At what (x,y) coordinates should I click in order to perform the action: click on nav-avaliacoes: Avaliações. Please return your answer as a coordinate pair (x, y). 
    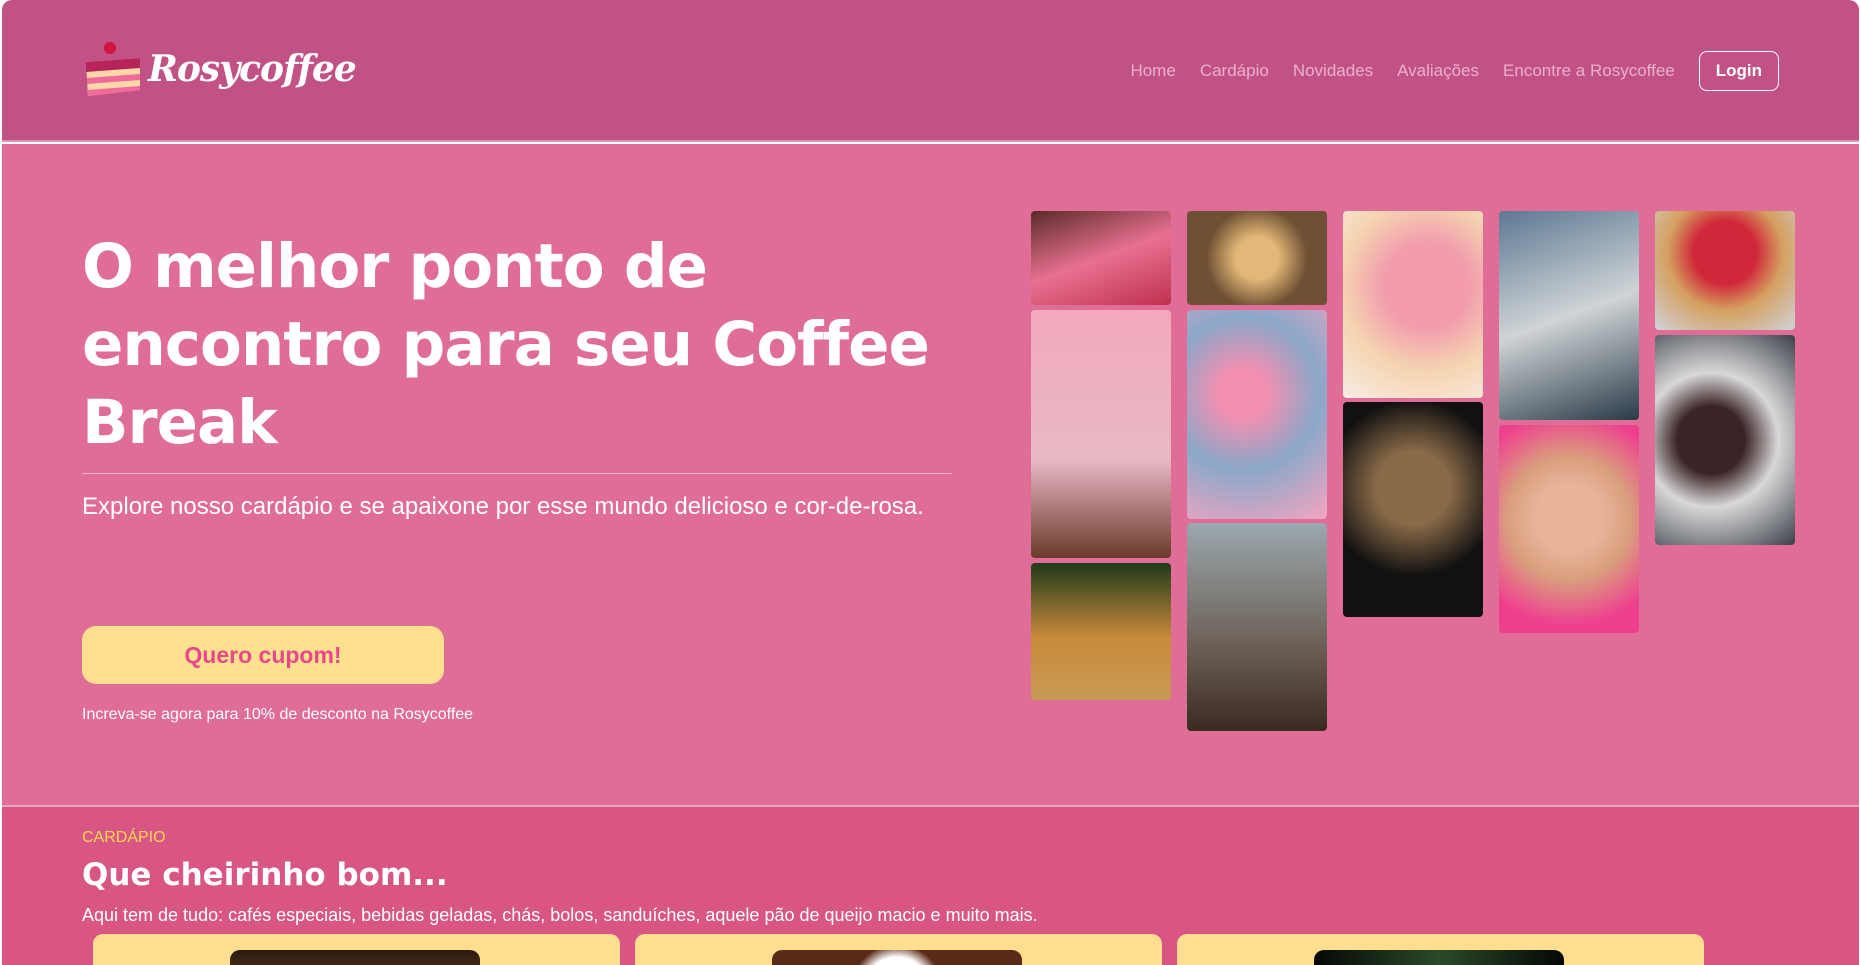
    Looking at the image, I should click on (1438, 71).